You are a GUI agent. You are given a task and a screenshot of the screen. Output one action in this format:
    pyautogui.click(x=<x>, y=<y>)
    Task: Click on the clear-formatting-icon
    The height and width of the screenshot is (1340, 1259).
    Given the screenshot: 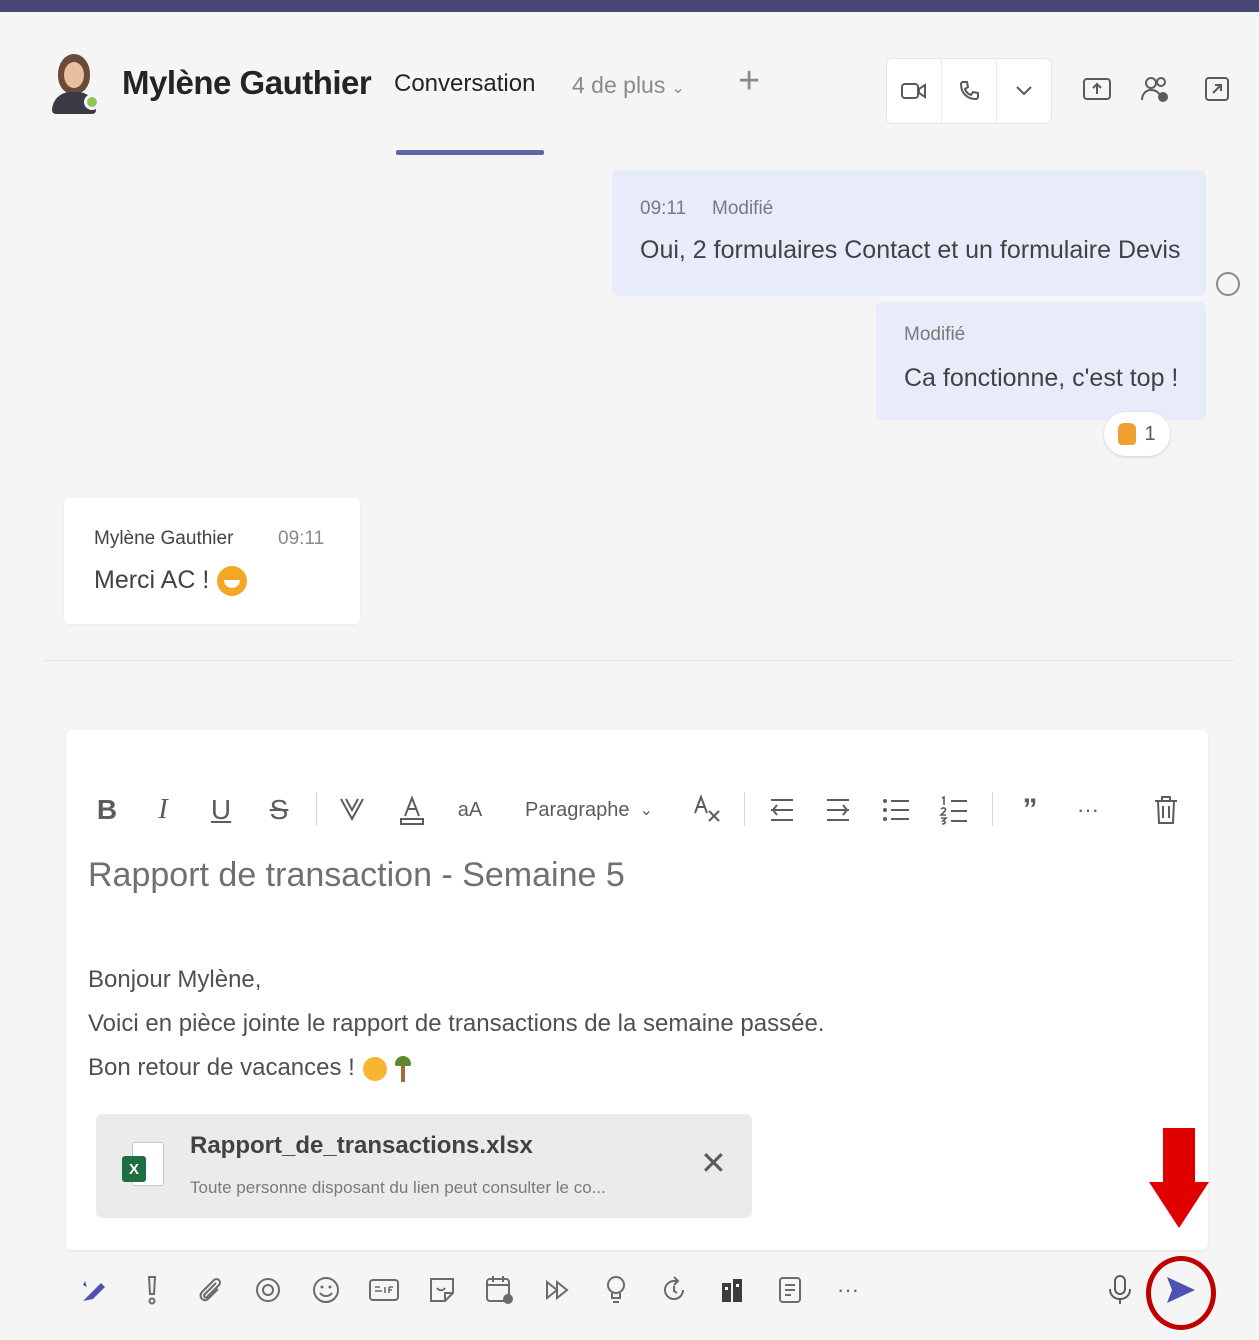 What is the action you would take?
    pyautogui.click(x=707, y=808)
    